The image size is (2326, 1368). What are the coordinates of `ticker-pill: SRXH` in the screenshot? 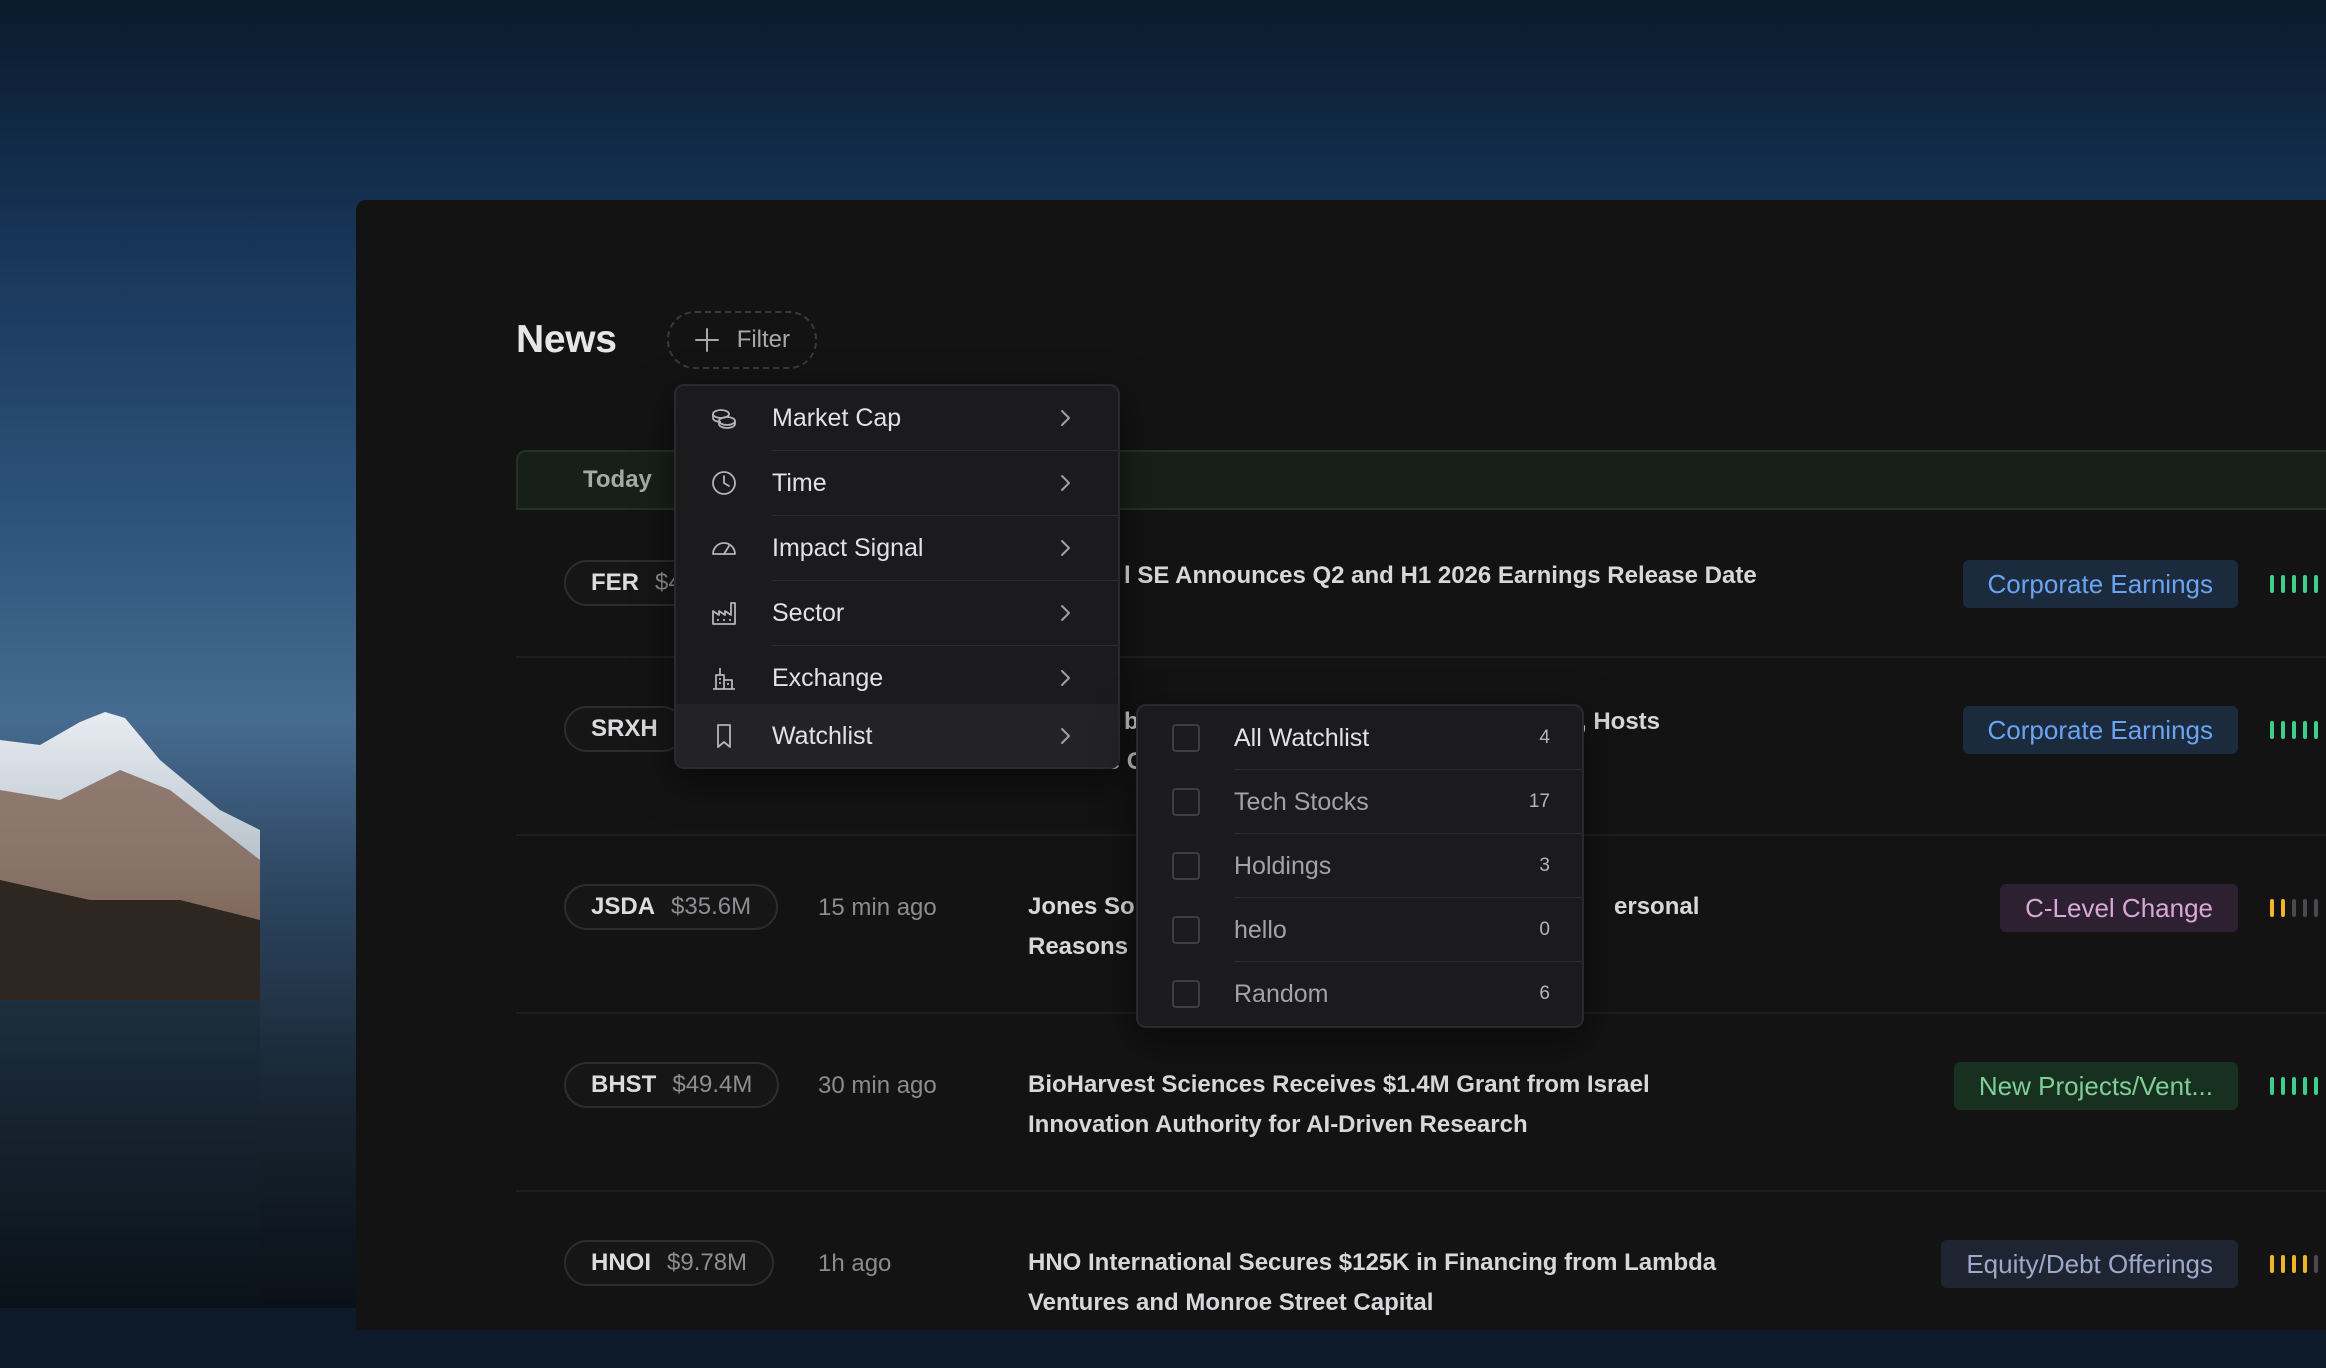 It's located at (624, 729).